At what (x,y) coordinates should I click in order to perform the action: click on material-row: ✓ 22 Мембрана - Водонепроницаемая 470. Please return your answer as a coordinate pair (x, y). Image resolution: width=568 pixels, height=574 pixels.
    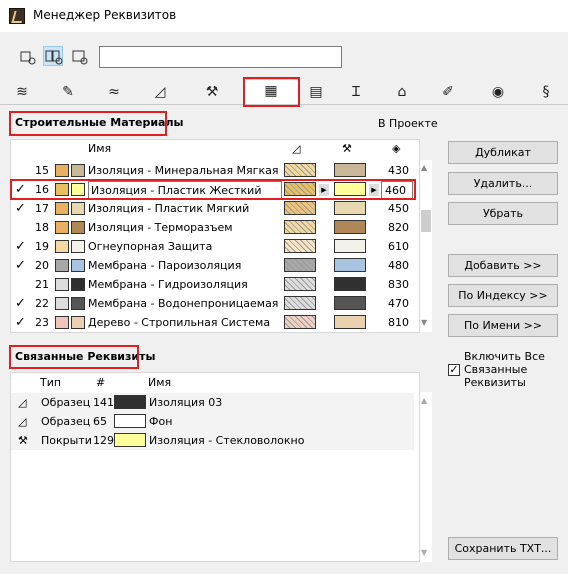
    Looking at the image, I should click on (210, 303).